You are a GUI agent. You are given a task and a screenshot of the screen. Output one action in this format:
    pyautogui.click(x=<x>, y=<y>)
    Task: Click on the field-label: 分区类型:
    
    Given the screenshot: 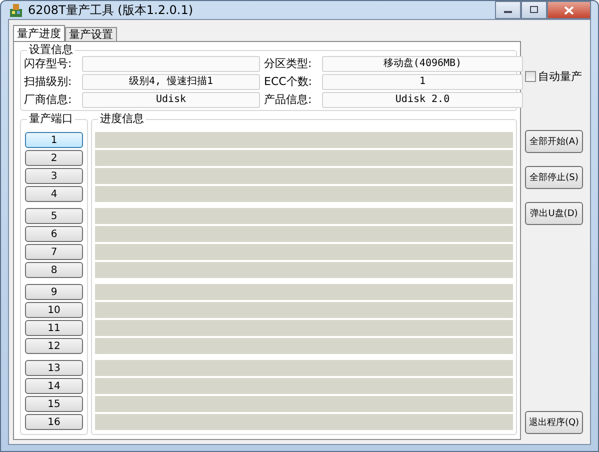 What is the action you would take?
    pyautogui.click(x=288, y=64)
    